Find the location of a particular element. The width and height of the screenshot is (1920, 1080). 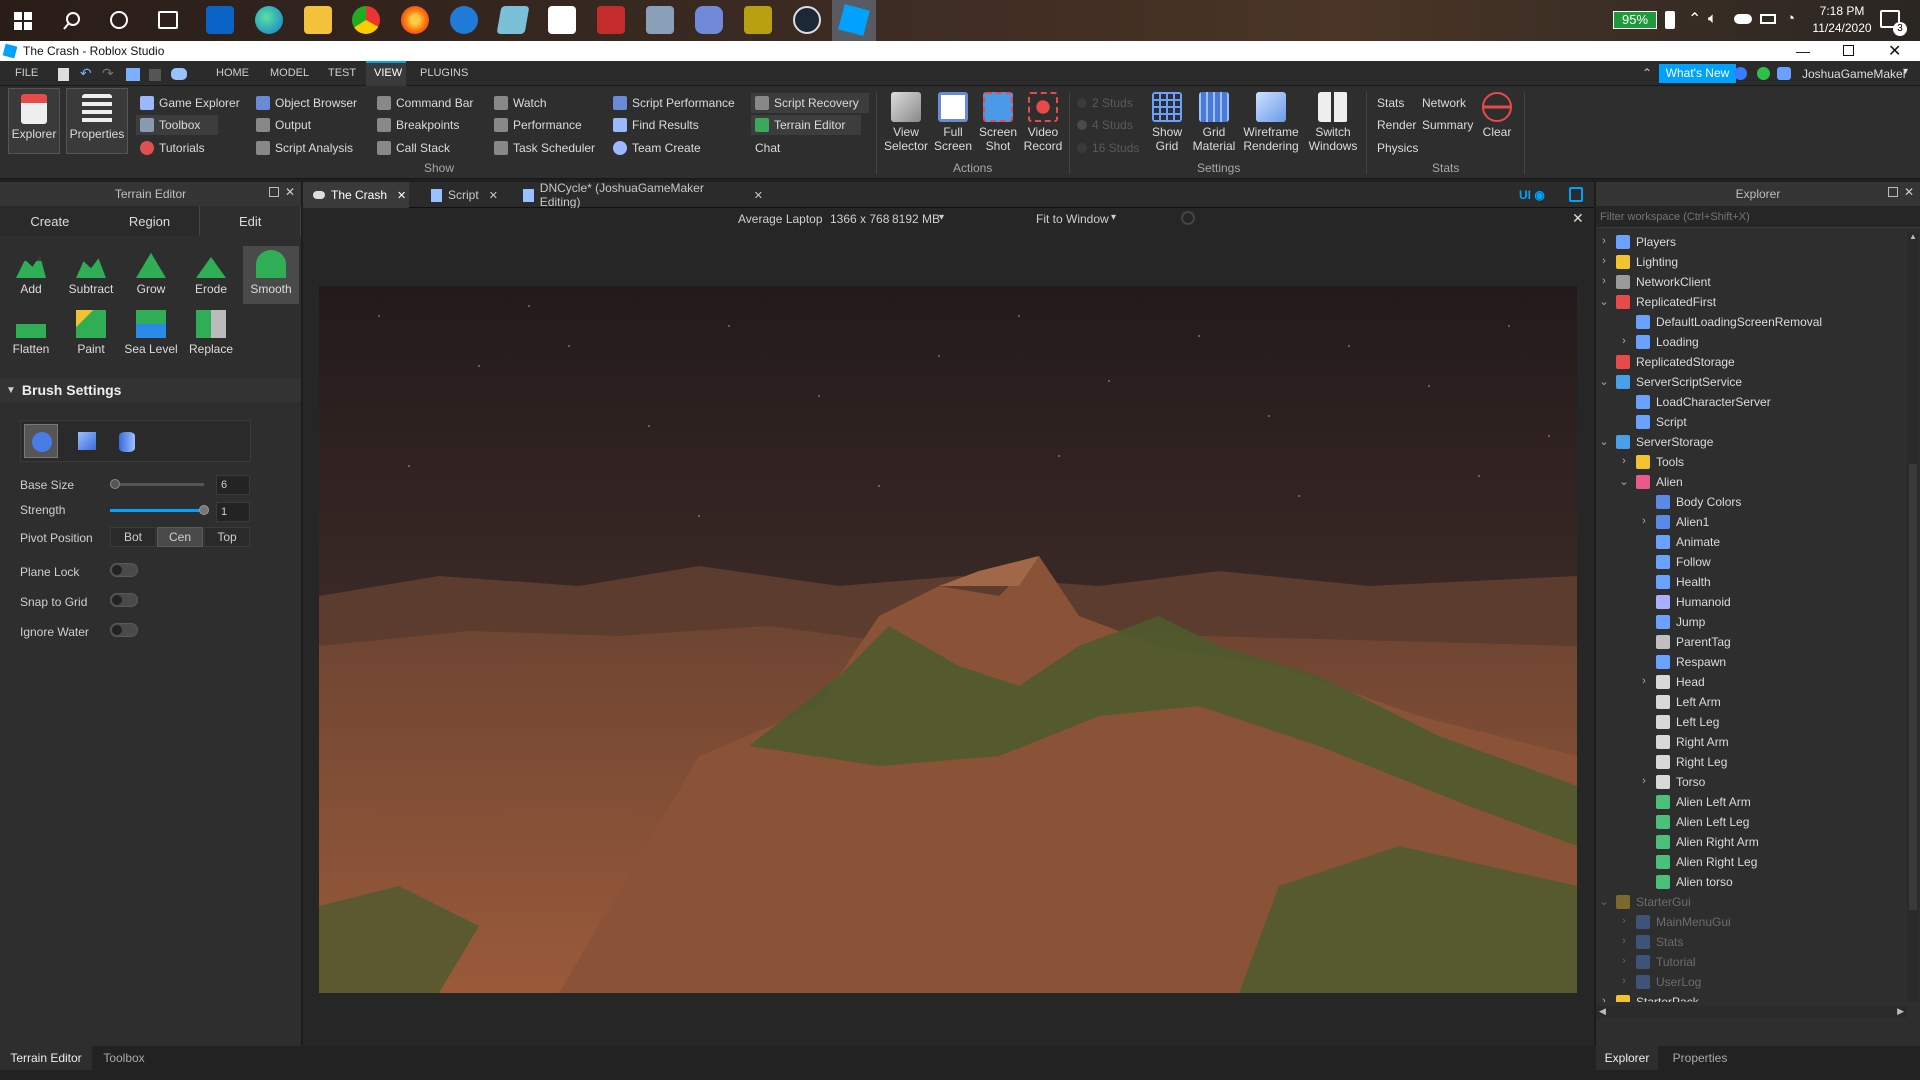

tree-item: LoadCharacterServer is located at coordinates (1703, 402).